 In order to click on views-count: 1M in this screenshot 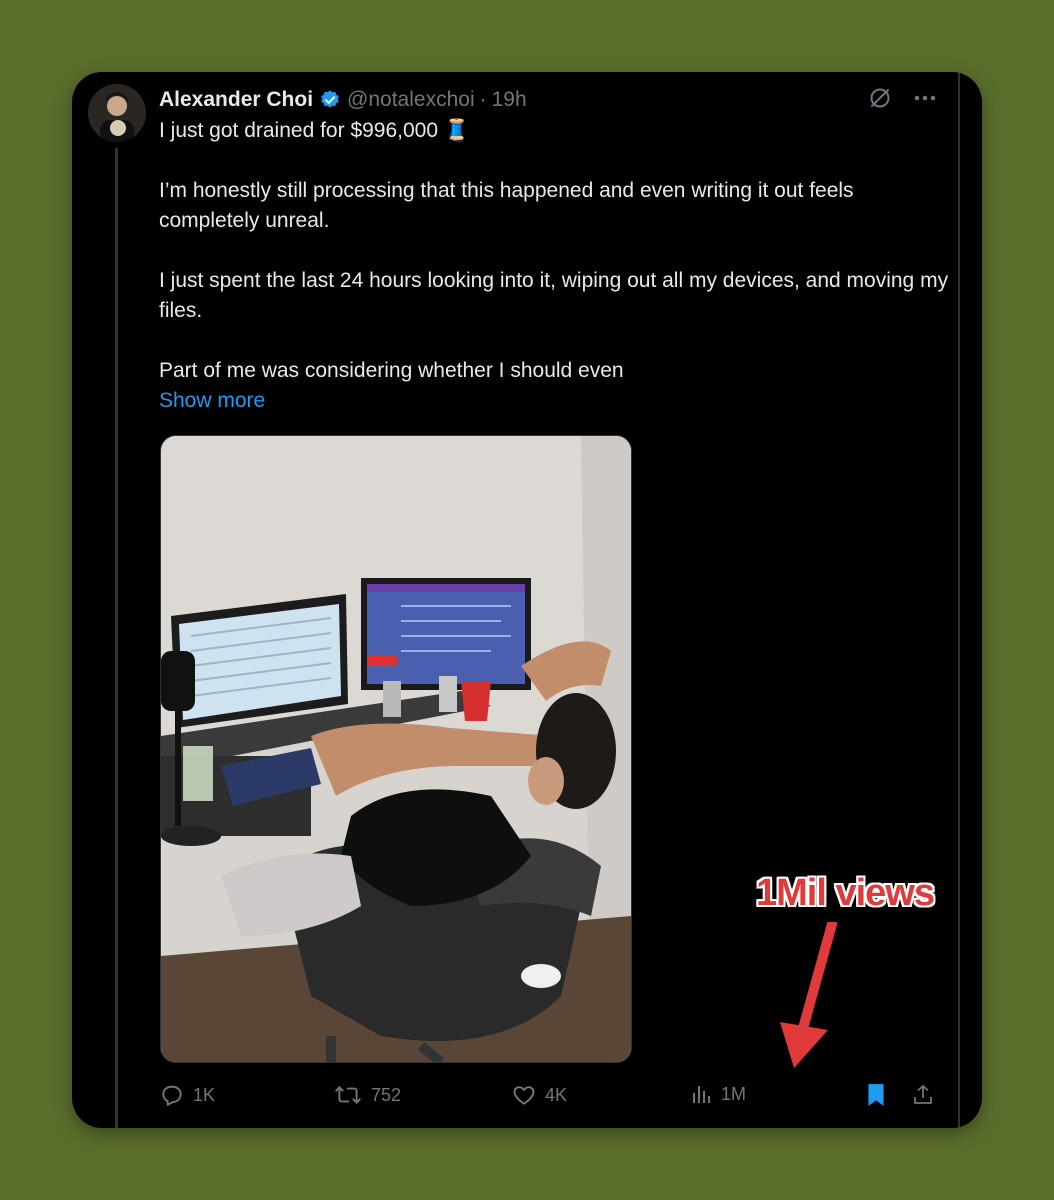, I will do `click(734, 1093)`.